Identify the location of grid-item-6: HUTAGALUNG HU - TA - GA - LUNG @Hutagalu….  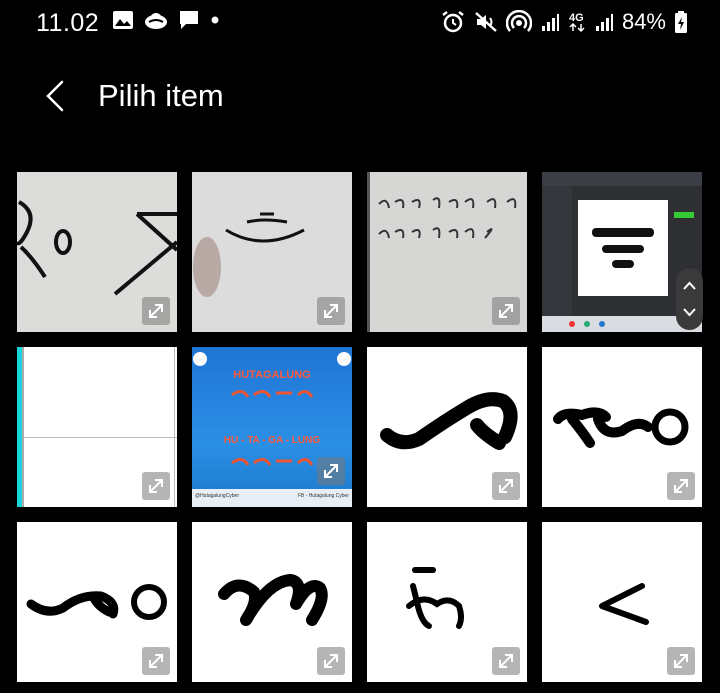
(272, 427).